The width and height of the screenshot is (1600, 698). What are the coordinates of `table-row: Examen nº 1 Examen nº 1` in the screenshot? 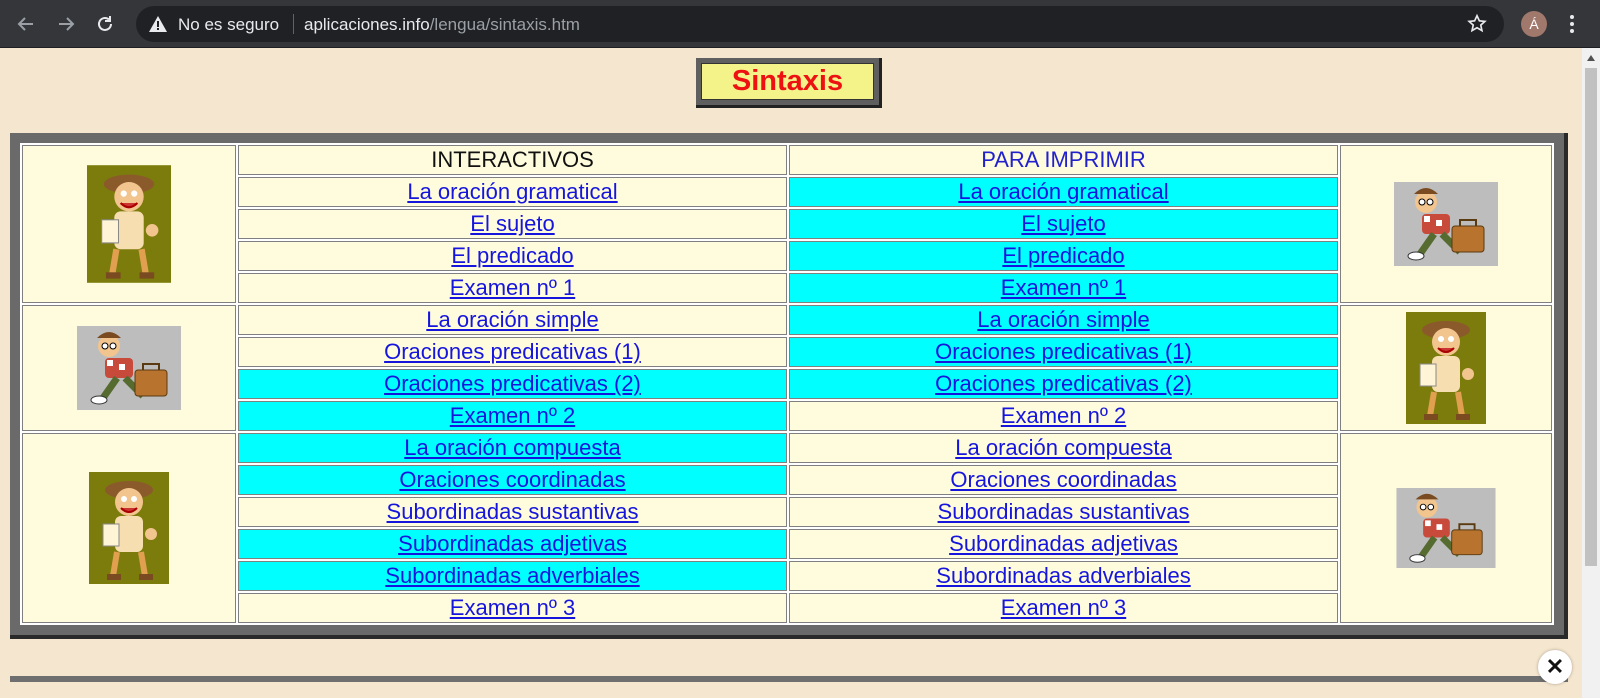 It's located at (787, 288).